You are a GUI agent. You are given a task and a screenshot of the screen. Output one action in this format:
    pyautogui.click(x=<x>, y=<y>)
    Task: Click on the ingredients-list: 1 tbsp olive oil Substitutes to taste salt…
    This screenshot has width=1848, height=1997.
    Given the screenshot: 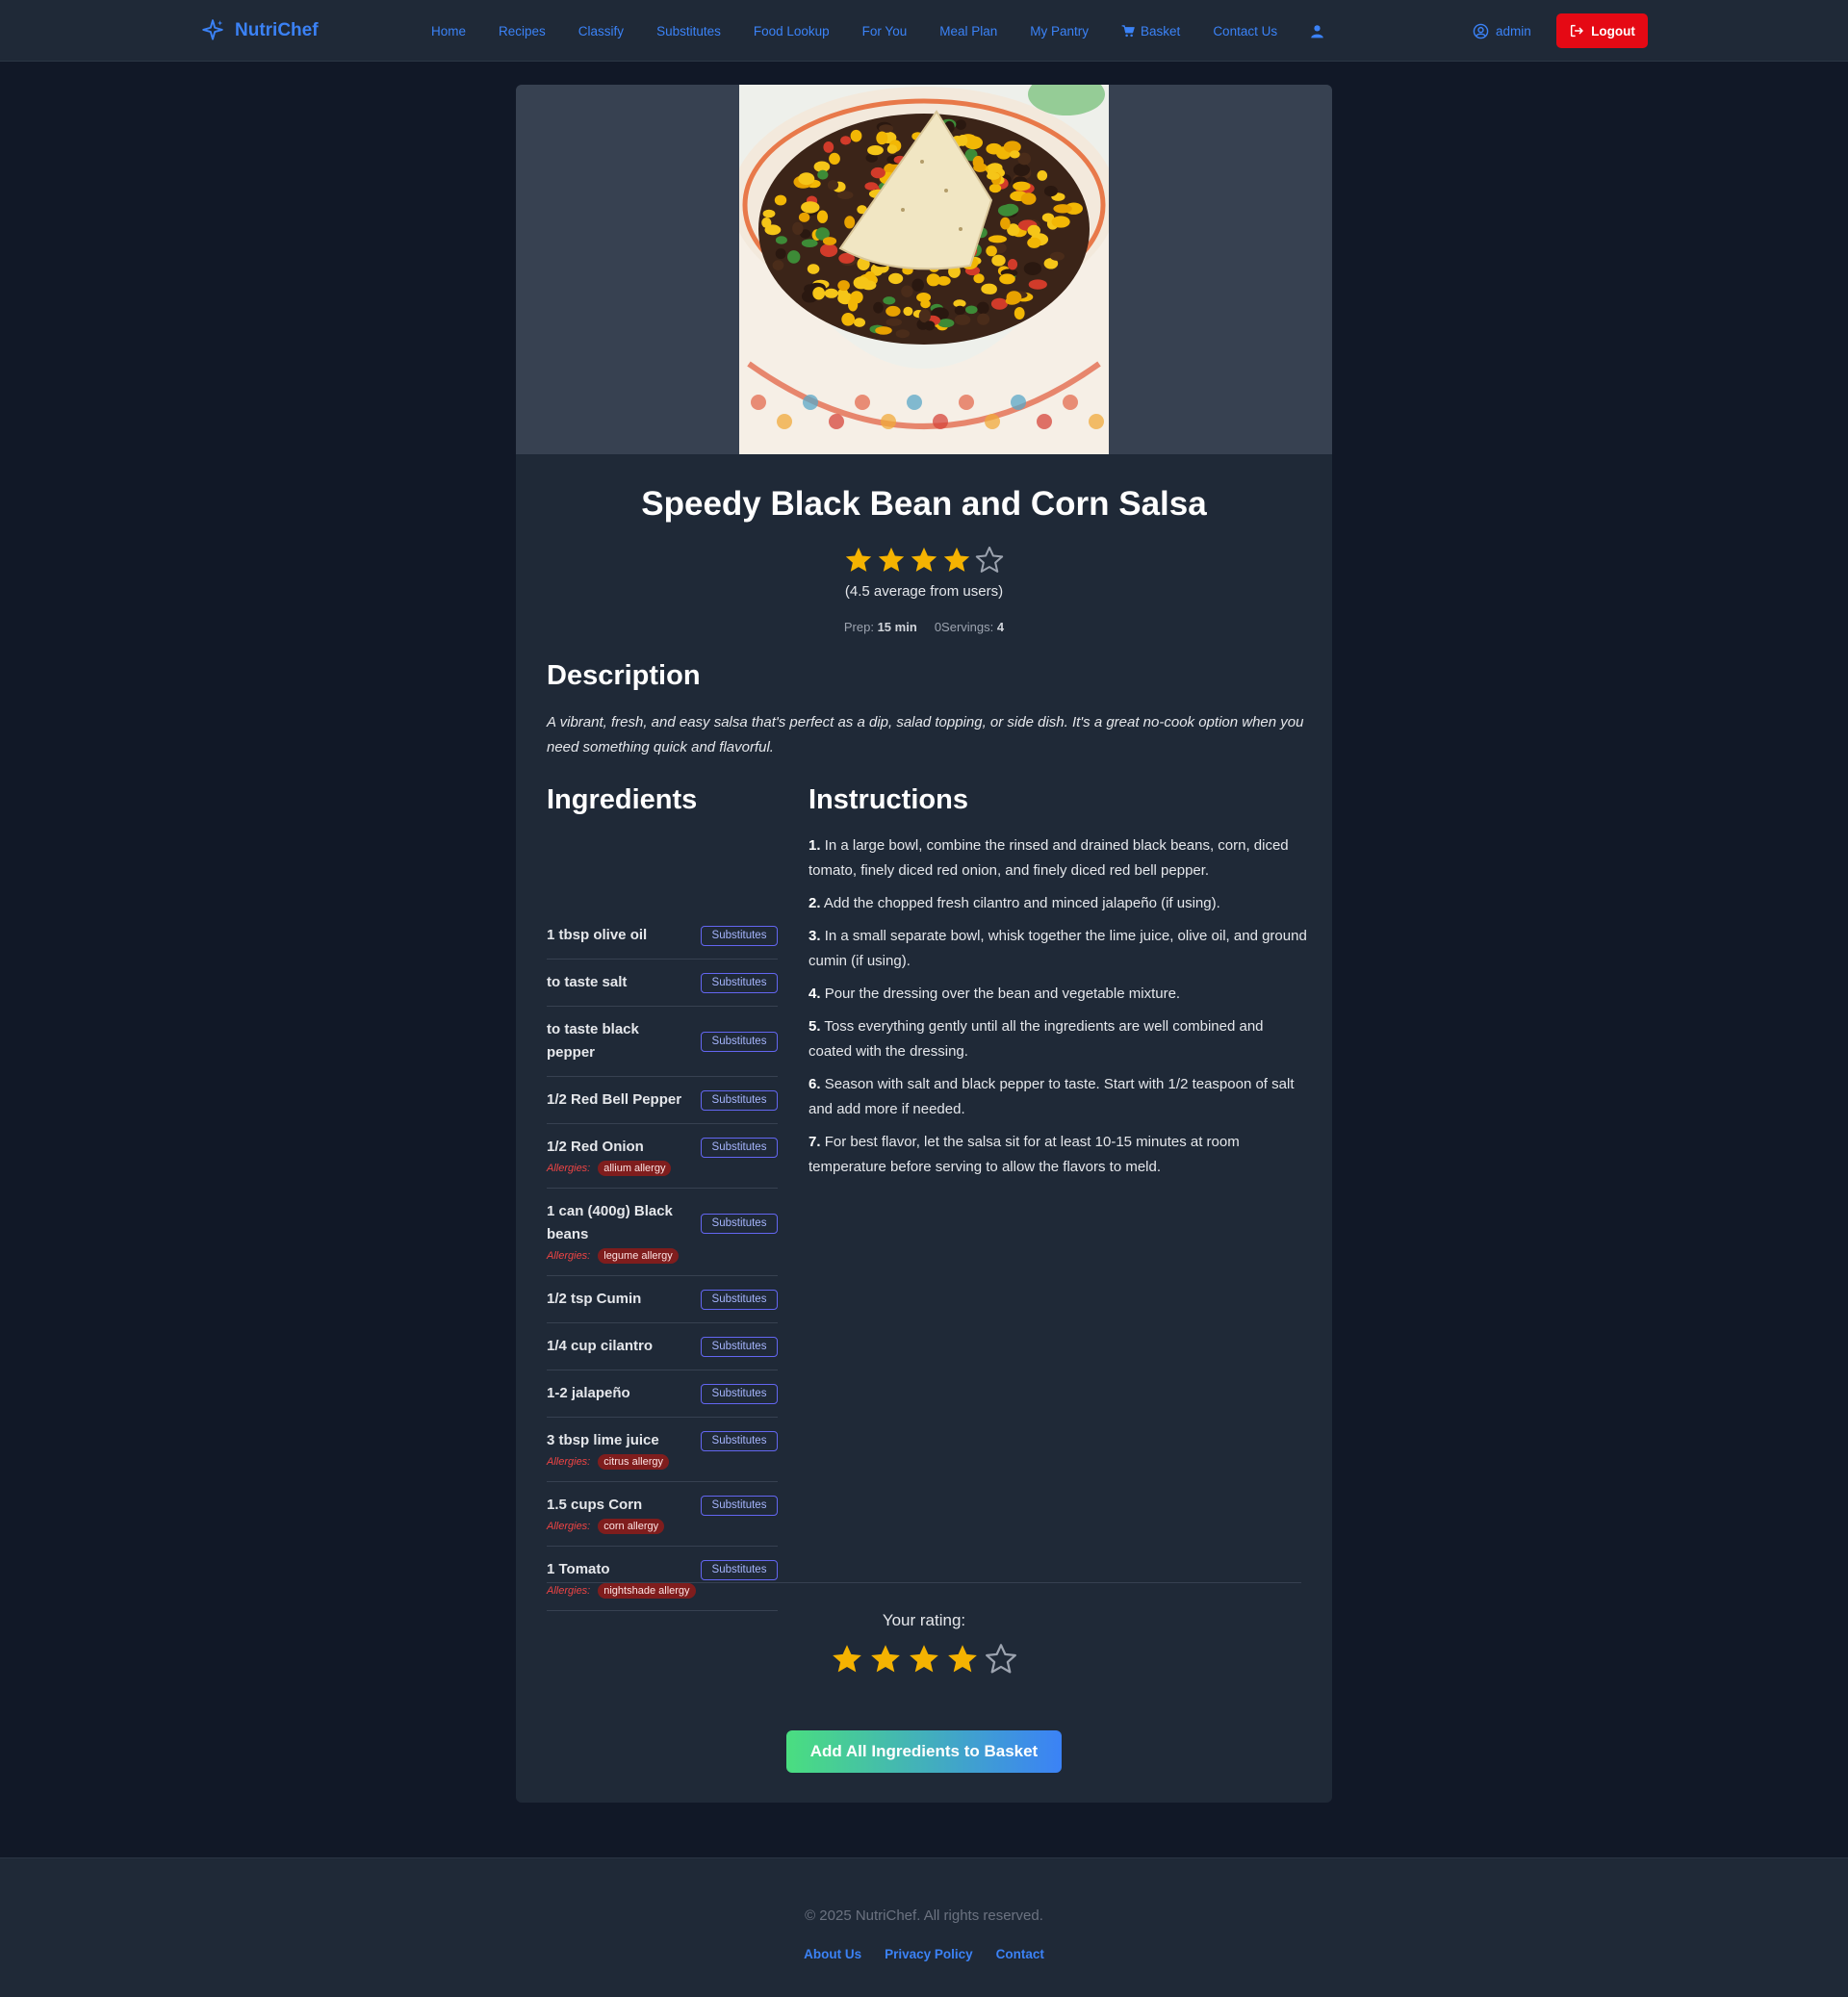 What is the action you would take?
    pyautogui.click(x=662, y=1261)
    